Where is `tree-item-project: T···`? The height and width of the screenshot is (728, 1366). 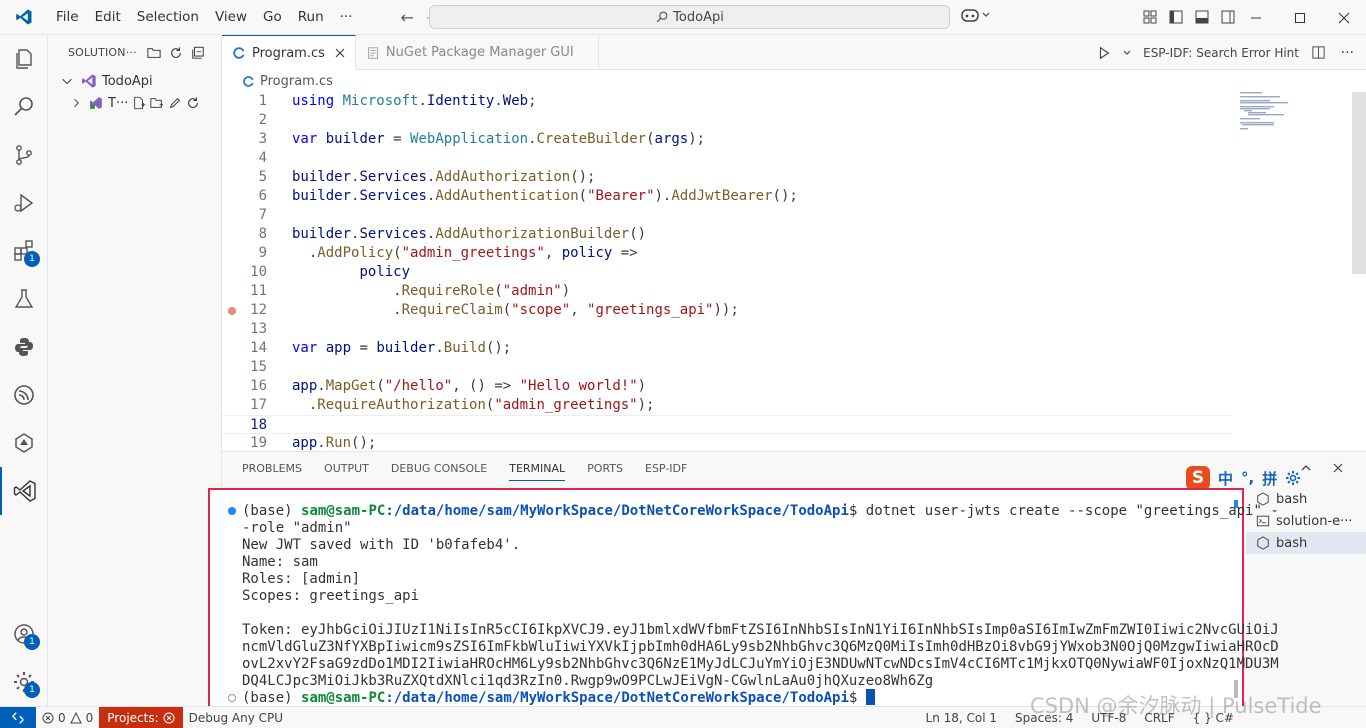 tree-item-project: T··· is located at coordinates (134, 103).